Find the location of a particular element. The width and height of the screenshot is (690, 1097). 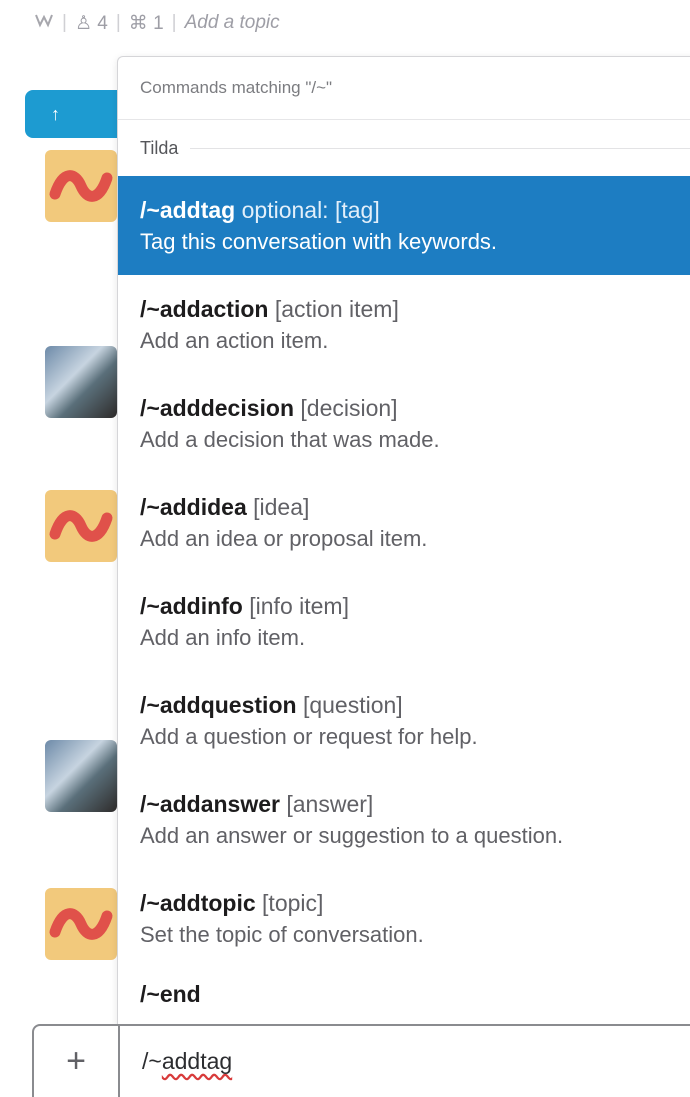

command-args: [decision] is located at coordinates (349, 407).